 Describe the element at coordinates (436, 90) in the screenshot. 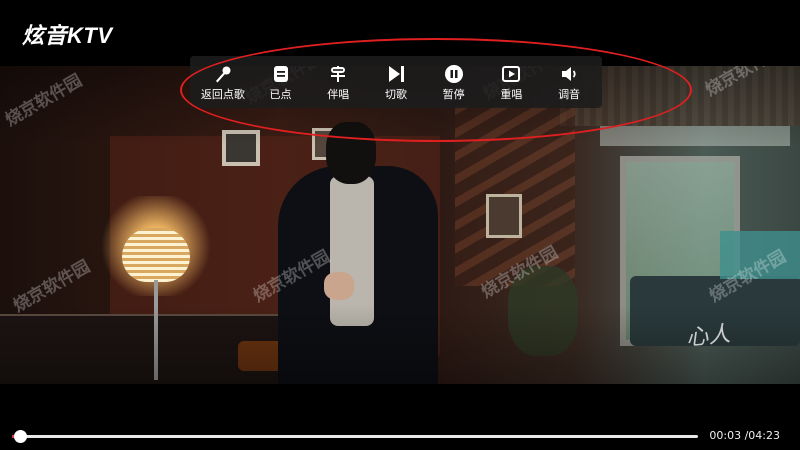

I see `highlight-annotation` at that location.